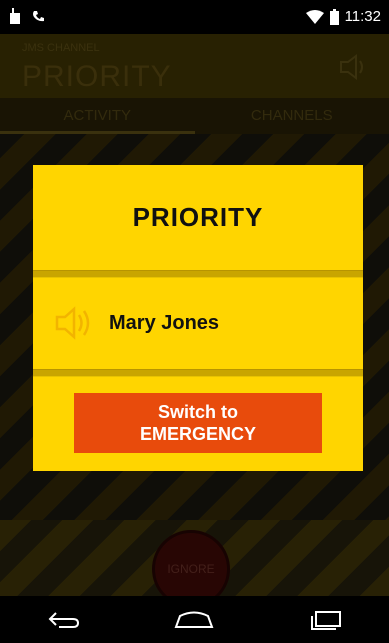 This screenshot has width=389, height=643. I want to click on navigation-bar, so click(194, 619).